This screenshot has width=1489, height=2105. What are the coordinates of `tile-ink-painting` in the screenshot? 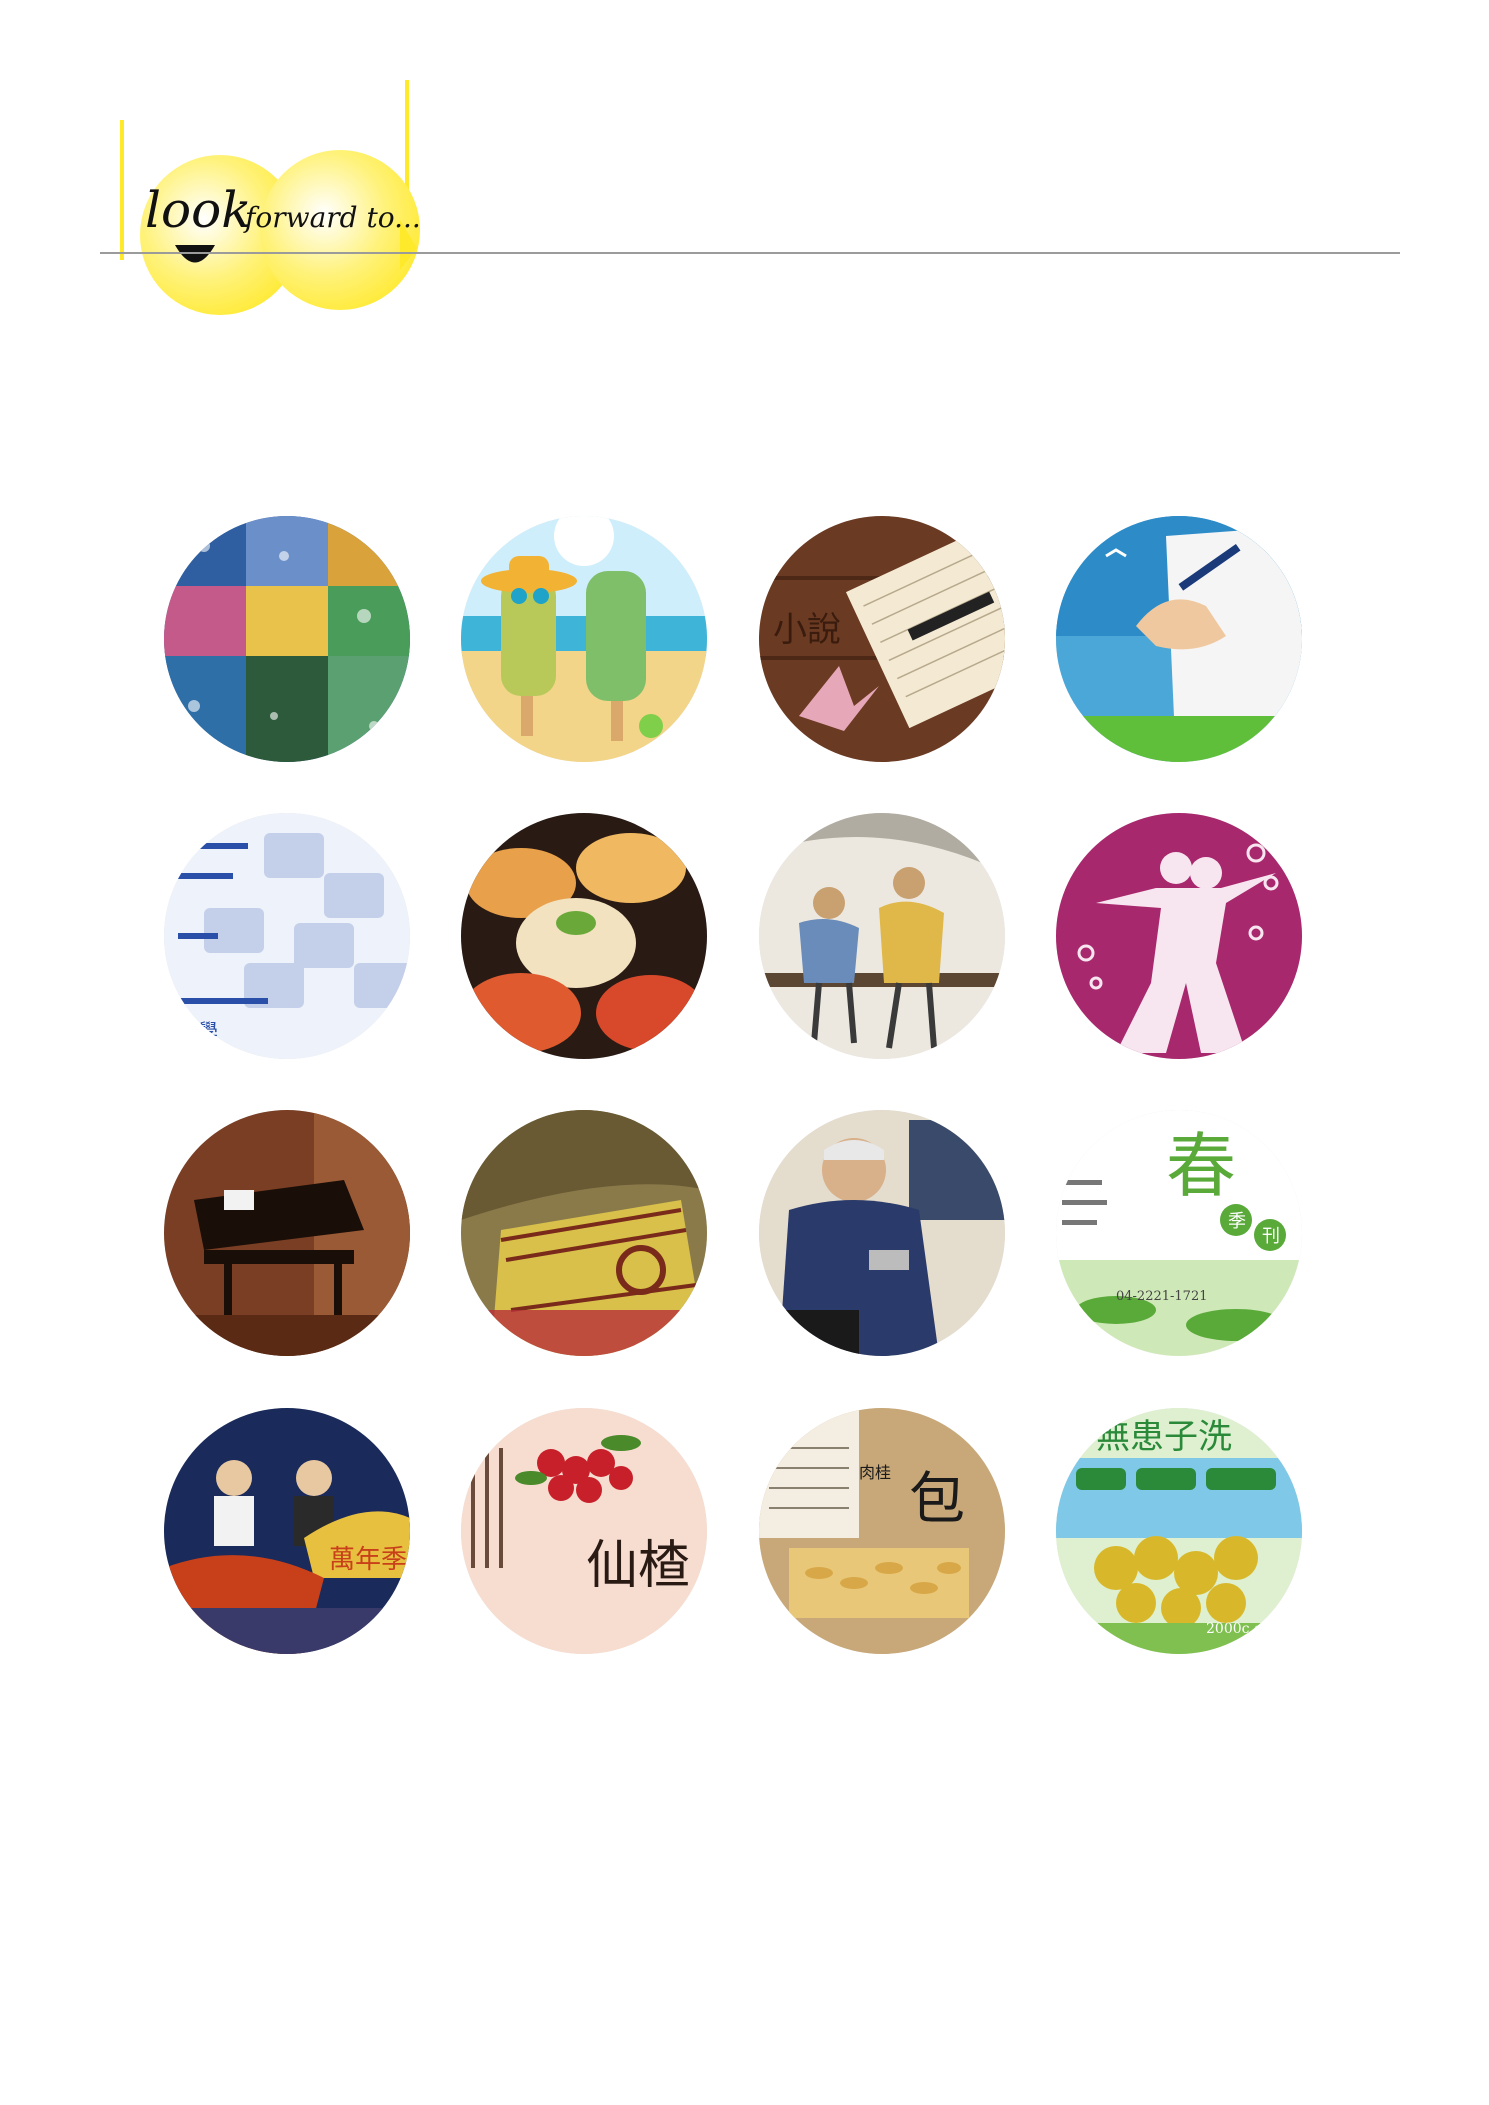 It's located at (882, 936).